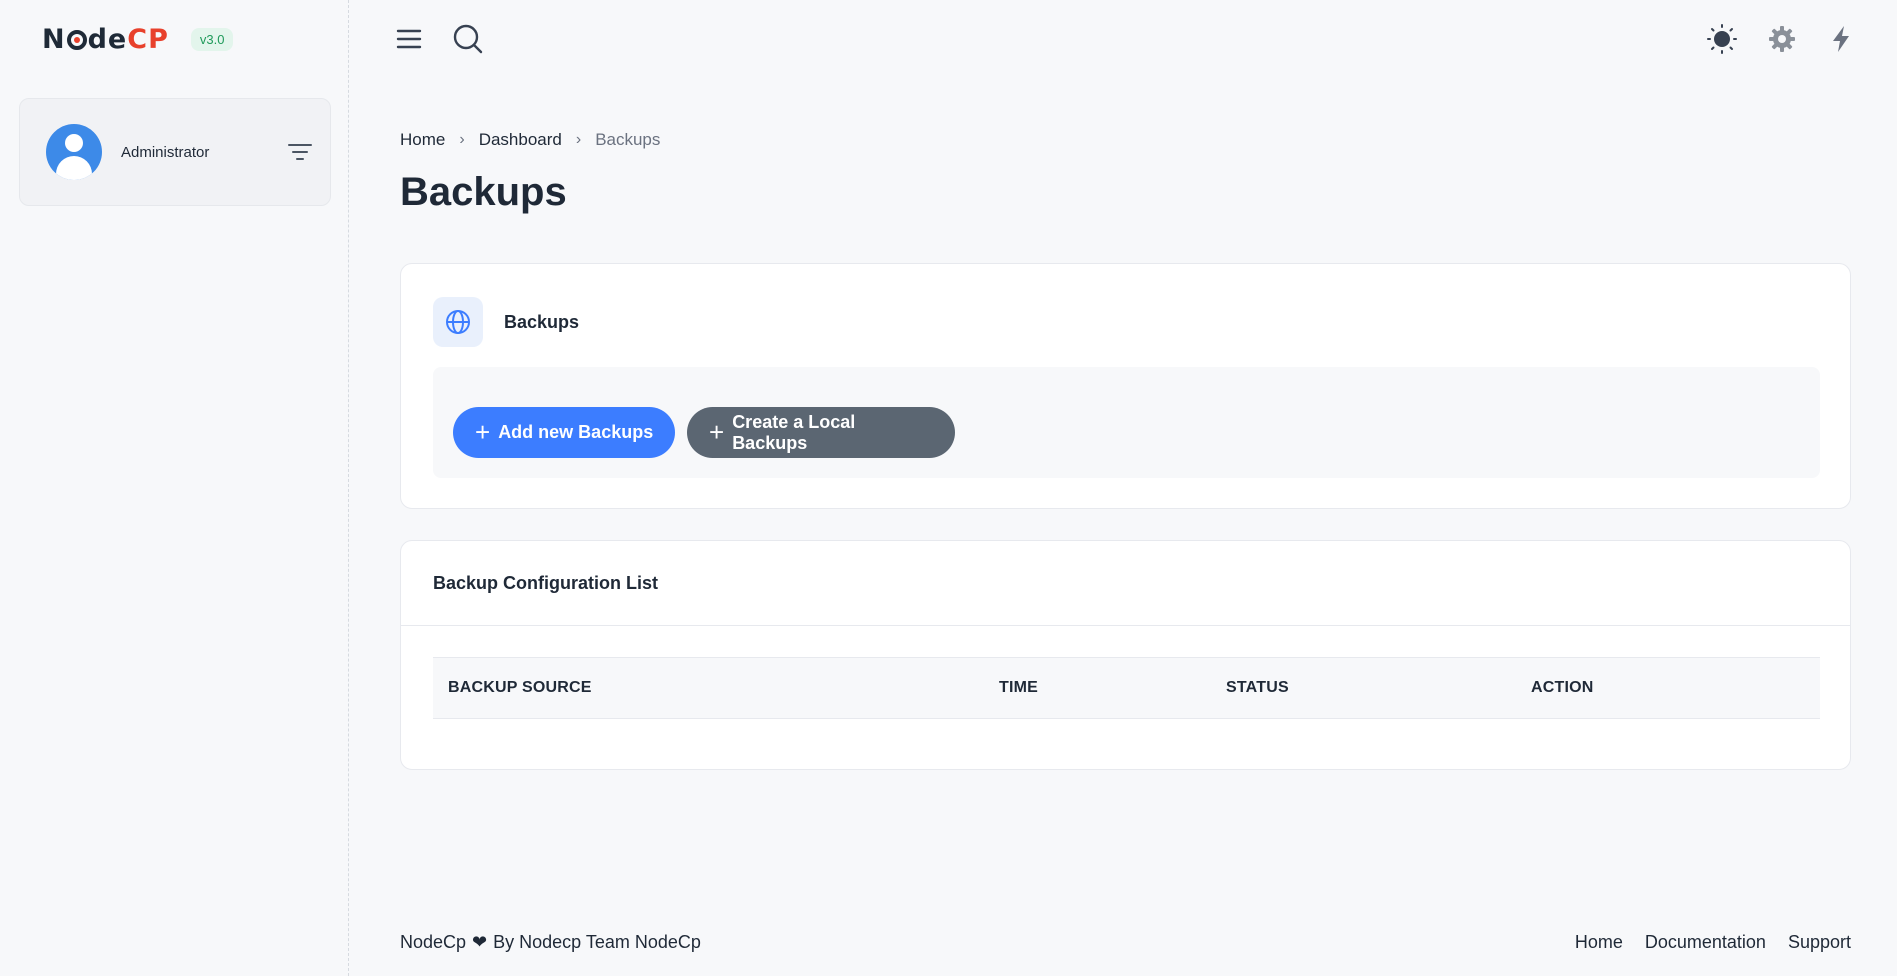 This screenshot has width=1897, height=976. What do you see at coordinates (148, 39) in the screenshot?
I see `logo-text-accent: CP` at bounding box center [148, 39].